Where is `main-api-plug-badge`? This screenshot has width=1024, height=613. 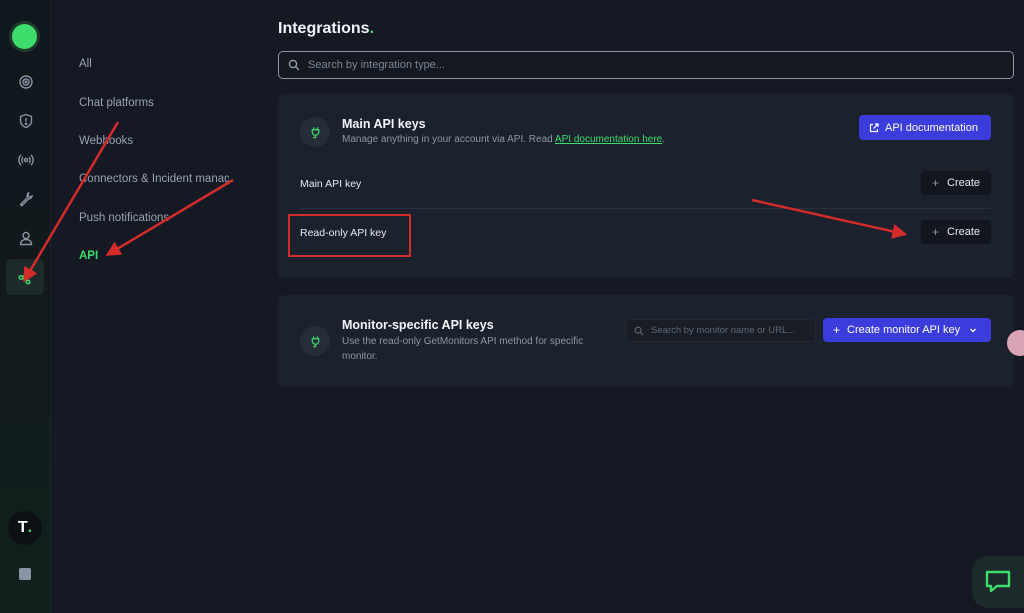
main-api-plug-badge is located at coordinates (315, 132).